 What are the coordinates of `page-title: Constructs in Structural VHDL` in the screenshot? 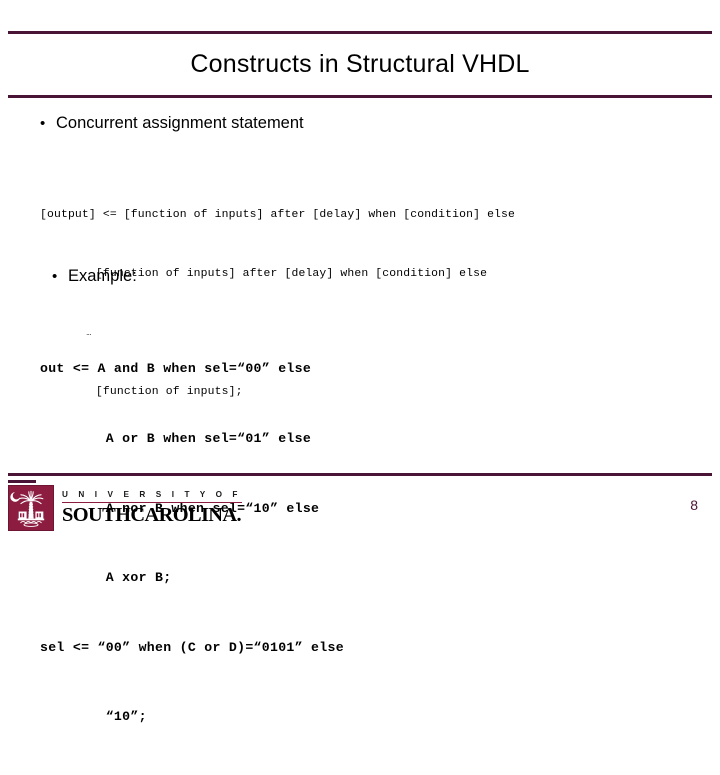 It's located at (360, 64).